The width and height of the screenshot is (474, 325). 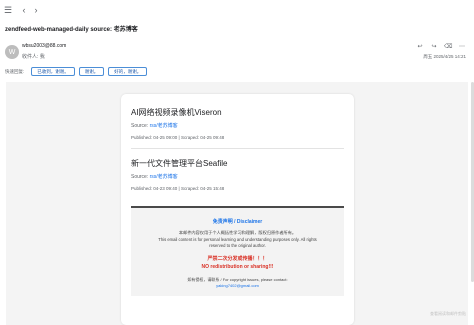 I want to click on back-icon: ‹, so click(x=24, y=10).